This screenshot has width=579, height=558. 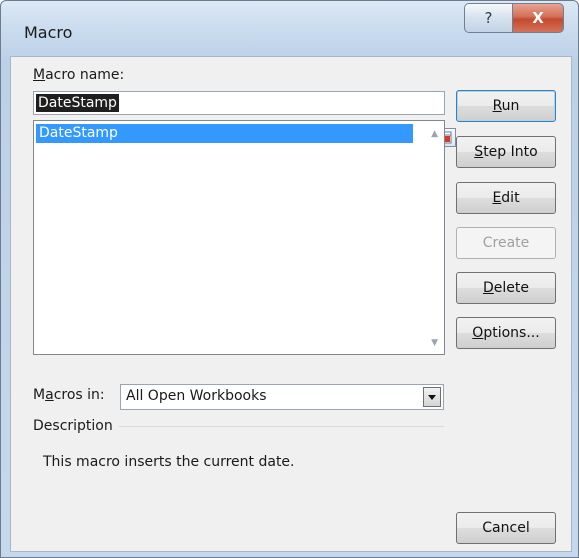 I want to click on macros-in-select: All Open Workbooks, so click(x=282, y=397).